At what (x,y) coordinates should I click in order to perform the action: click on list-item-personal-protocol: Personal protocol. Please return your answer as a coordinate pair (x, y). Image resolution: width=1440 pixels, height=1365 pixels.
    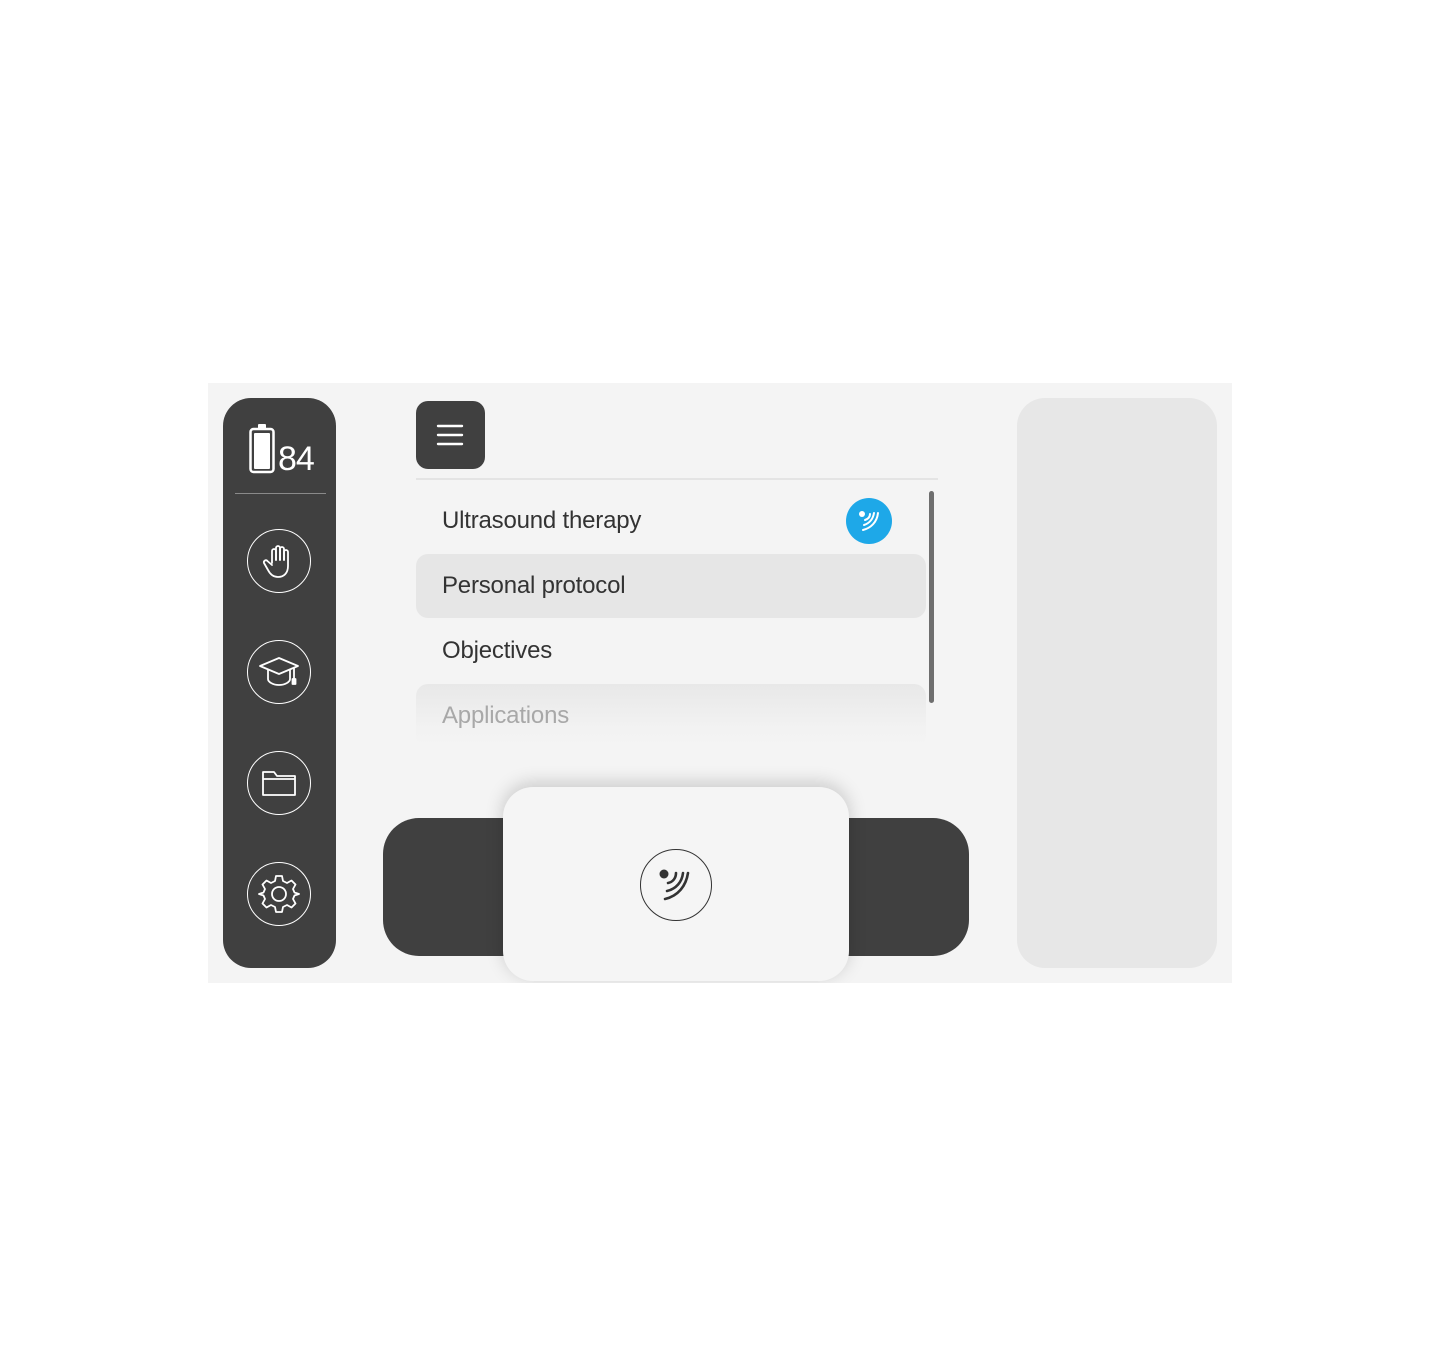
    Looking at the image, I should click on (671, 586).